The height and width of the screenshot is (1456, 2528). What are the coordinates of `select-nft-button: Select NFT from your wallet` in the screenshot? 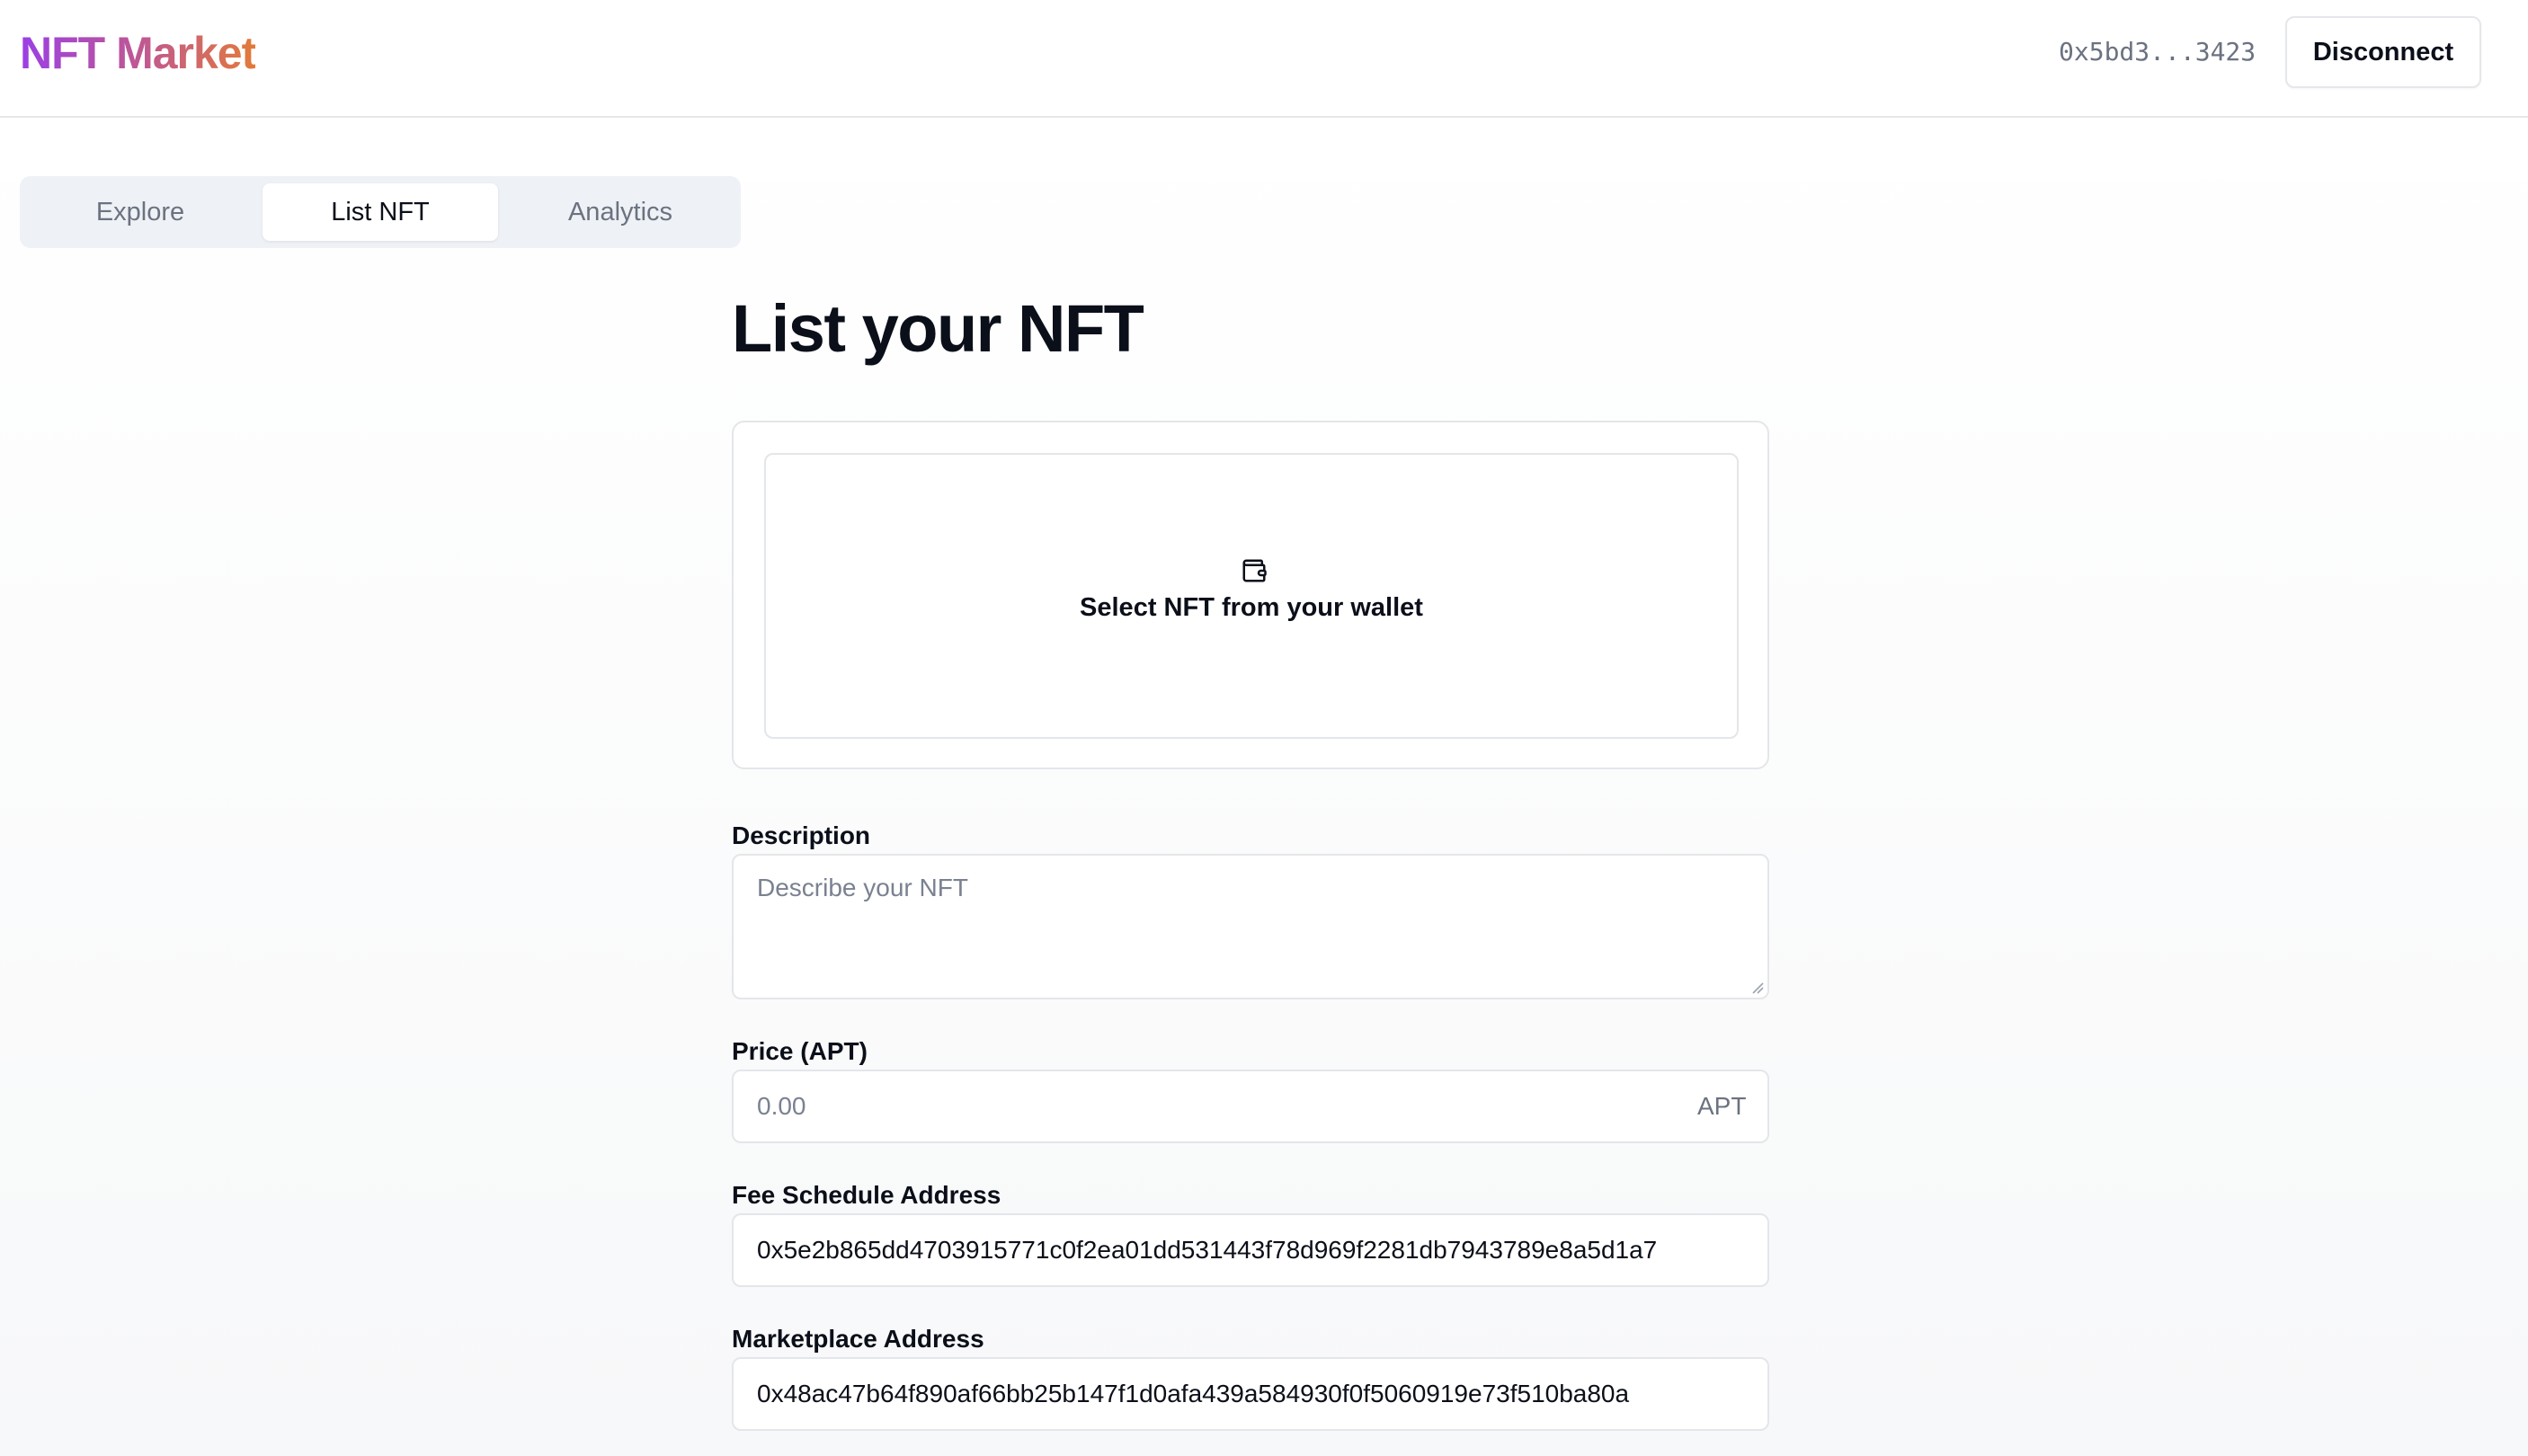 It's located at (1251, 596).